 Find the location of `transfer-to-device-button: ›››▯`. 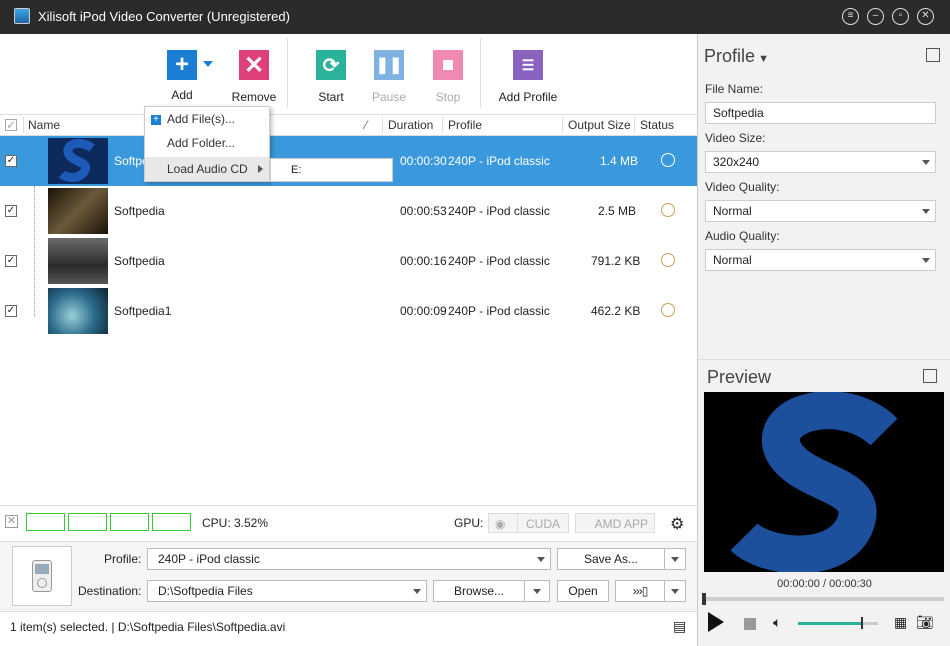

transfer-to-device-button: ›››▯ is located at coordinates (640, 591).